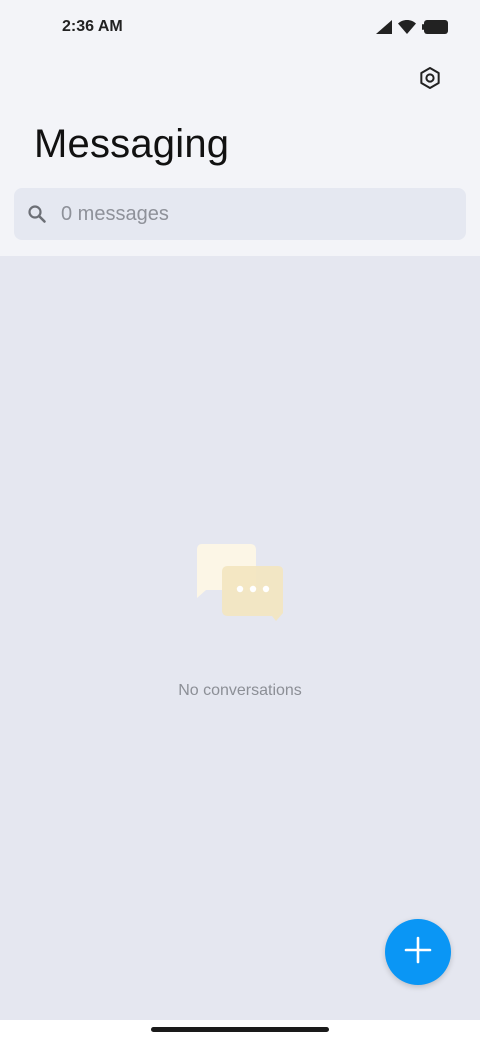  What do you see at coordinates (92, 26) in the screenshot?
I see `status-time: 2:36 AM` at bounding box center [92, 26].